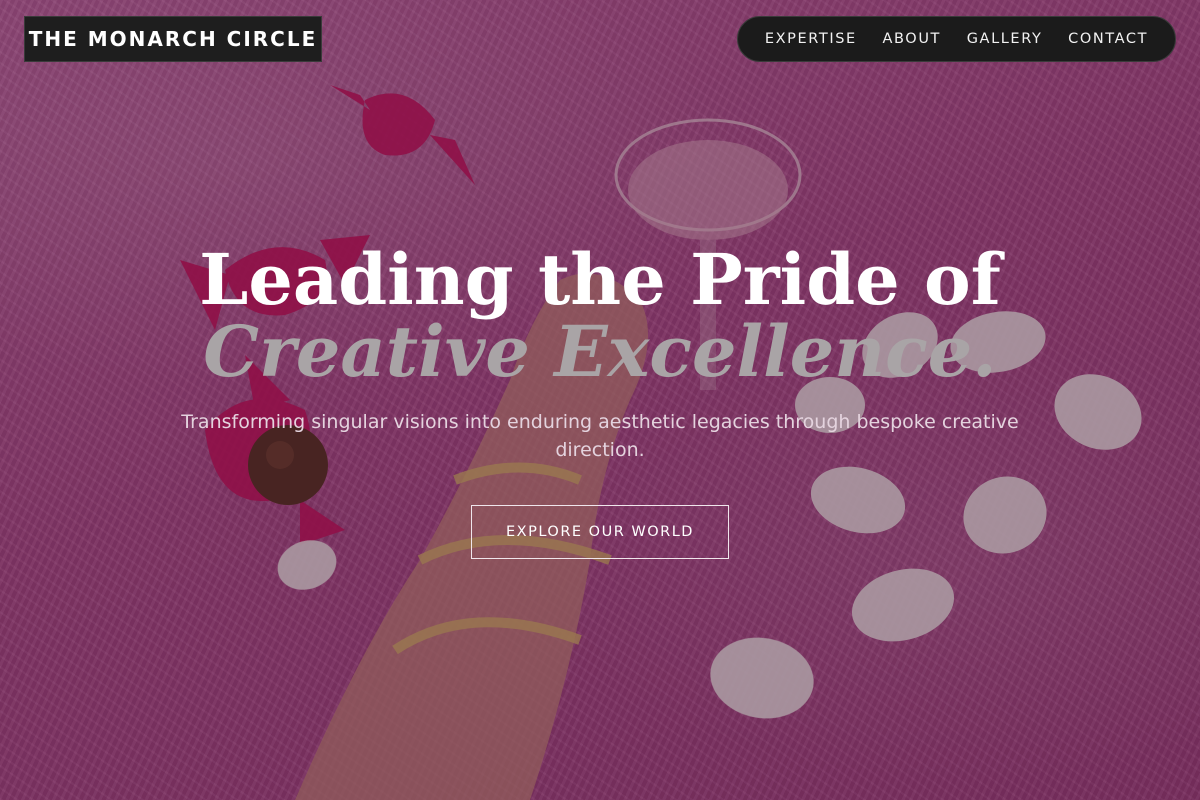 The width and height of the screenshot is (1200, 800). I want to click on main-nav: EXPERTISE ABOUT GALLERY CONTACT, so click(956, 39).